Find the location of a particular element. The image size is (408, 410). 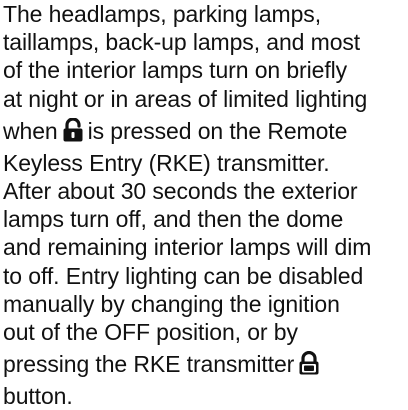

text-line-7: After about 30 seconds the exterior is located at coordinates (180, 190).